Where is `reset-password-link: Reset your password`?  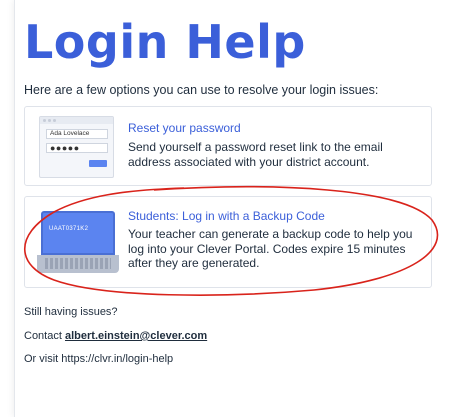
reset-password-link: Reset your password is located at coordinates (184, 128).